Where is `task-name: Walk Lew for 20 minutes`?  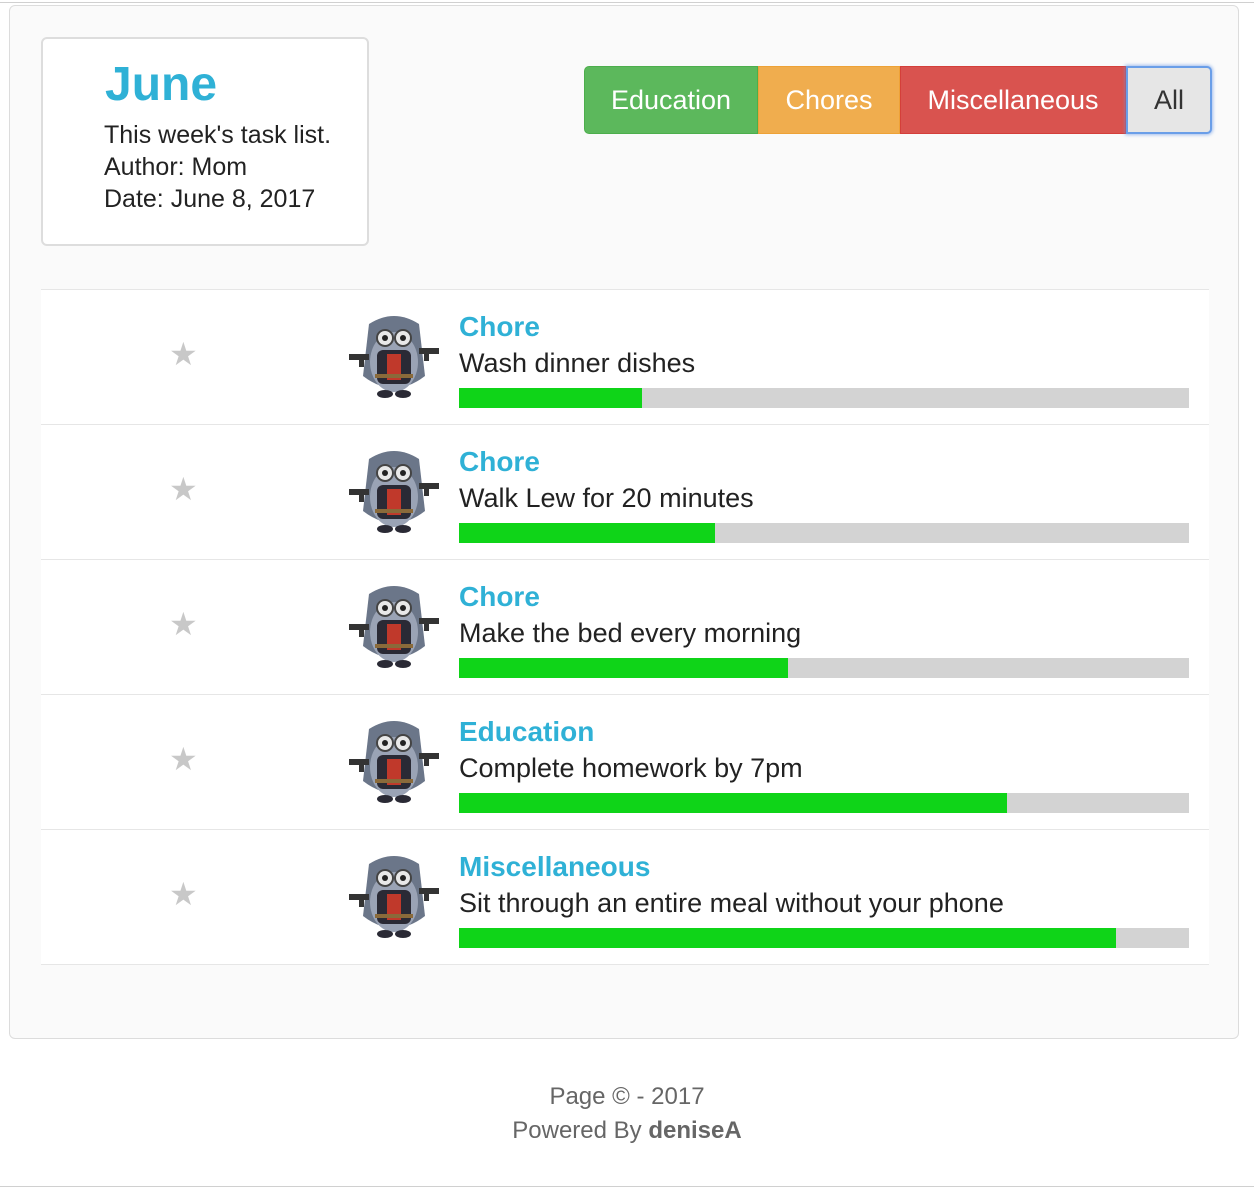
task-name: Walk Lew for 20 minutes is located at coordinates (606, 498).